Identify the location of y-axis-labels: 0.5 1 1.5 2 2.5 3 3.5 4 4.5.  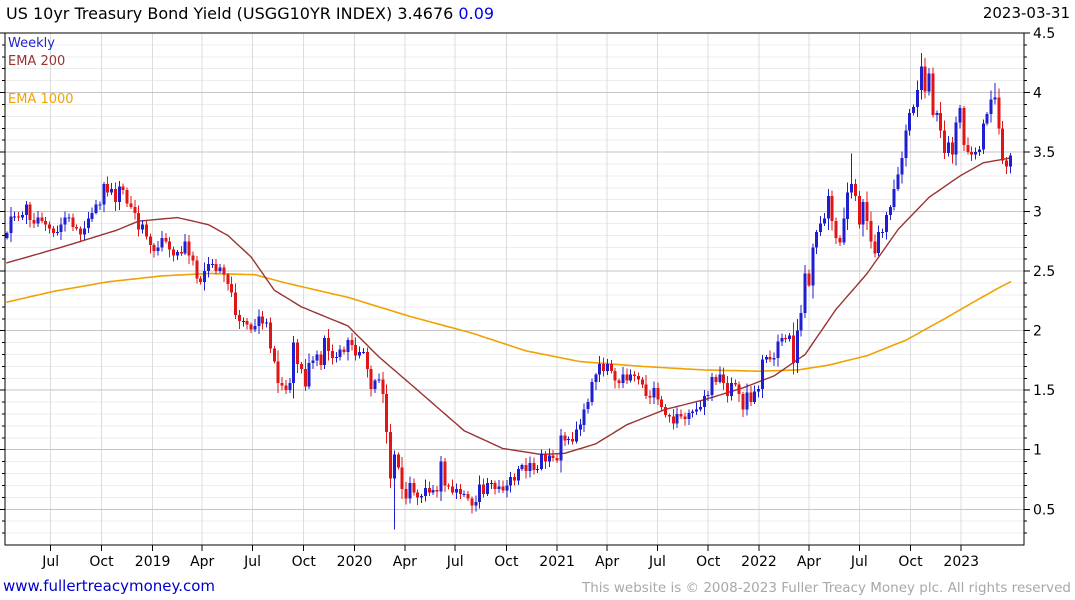
(1044, 272).